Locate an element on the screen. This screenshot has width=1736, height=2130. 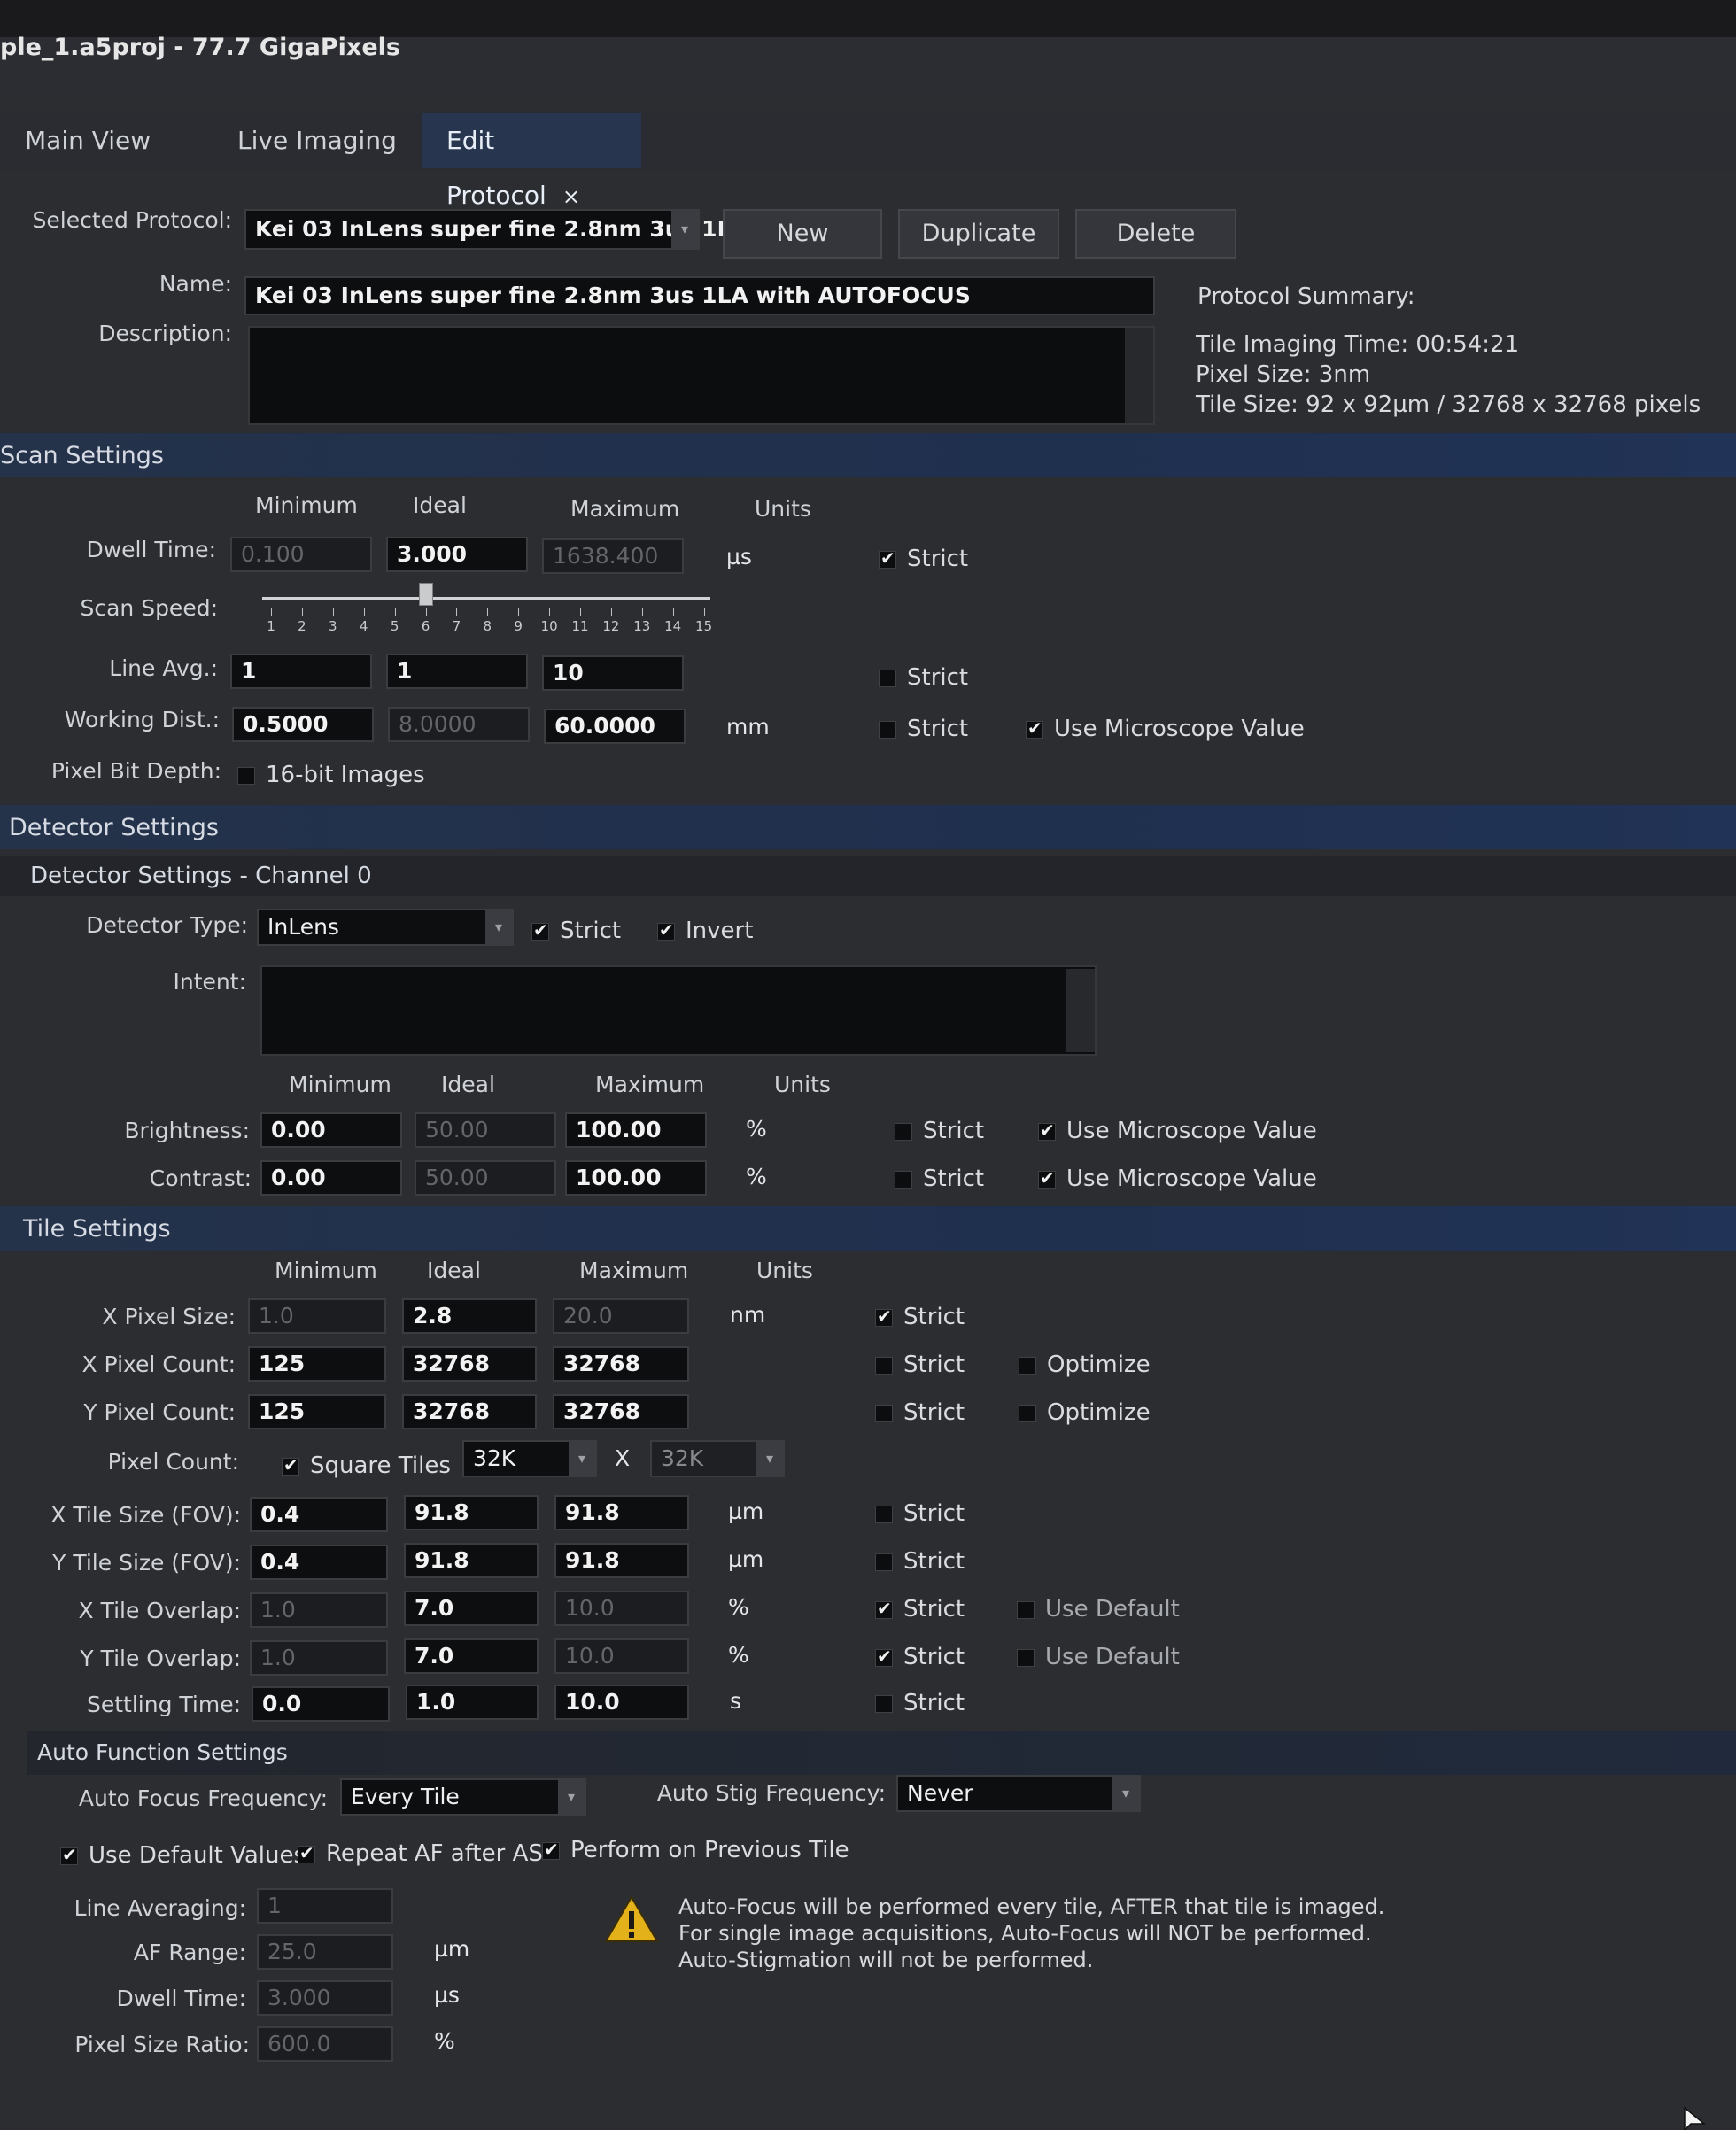
x-pixel-size-max-input: 20.0 is located at coordinates (621, 1316).